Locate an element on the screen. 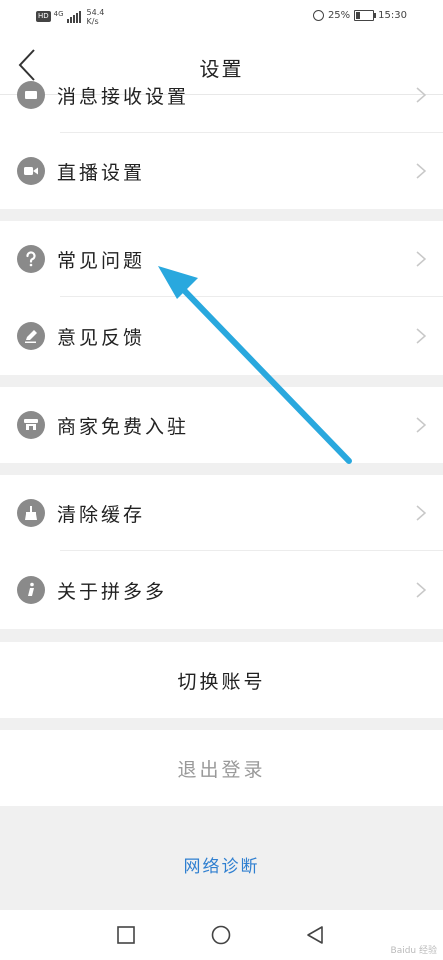 The height and width of the screenshot is (960, 443). settings-section-1: 消息接收设置 直播设置 is located at coordinates (221, 145).